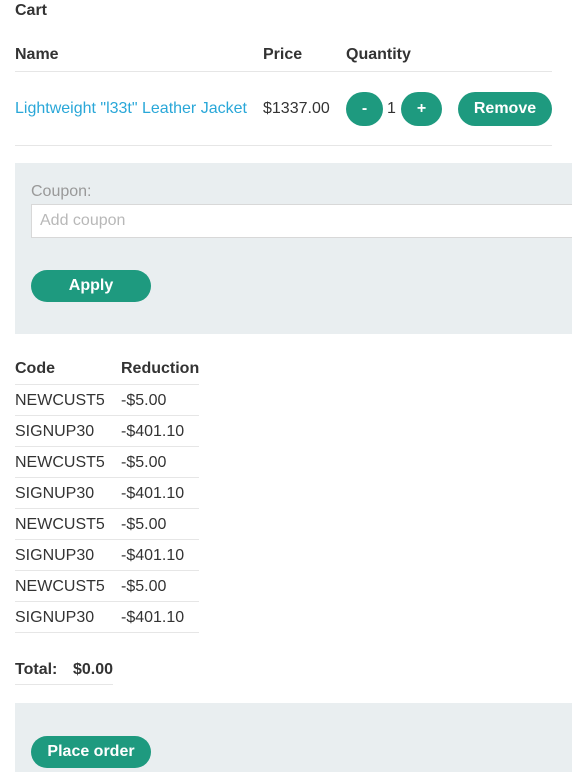 This screenshot has height=772, width=572. Describe the element at coordinates (293, 737) in the screenshot. I see `order-panel: Place order` at that location.